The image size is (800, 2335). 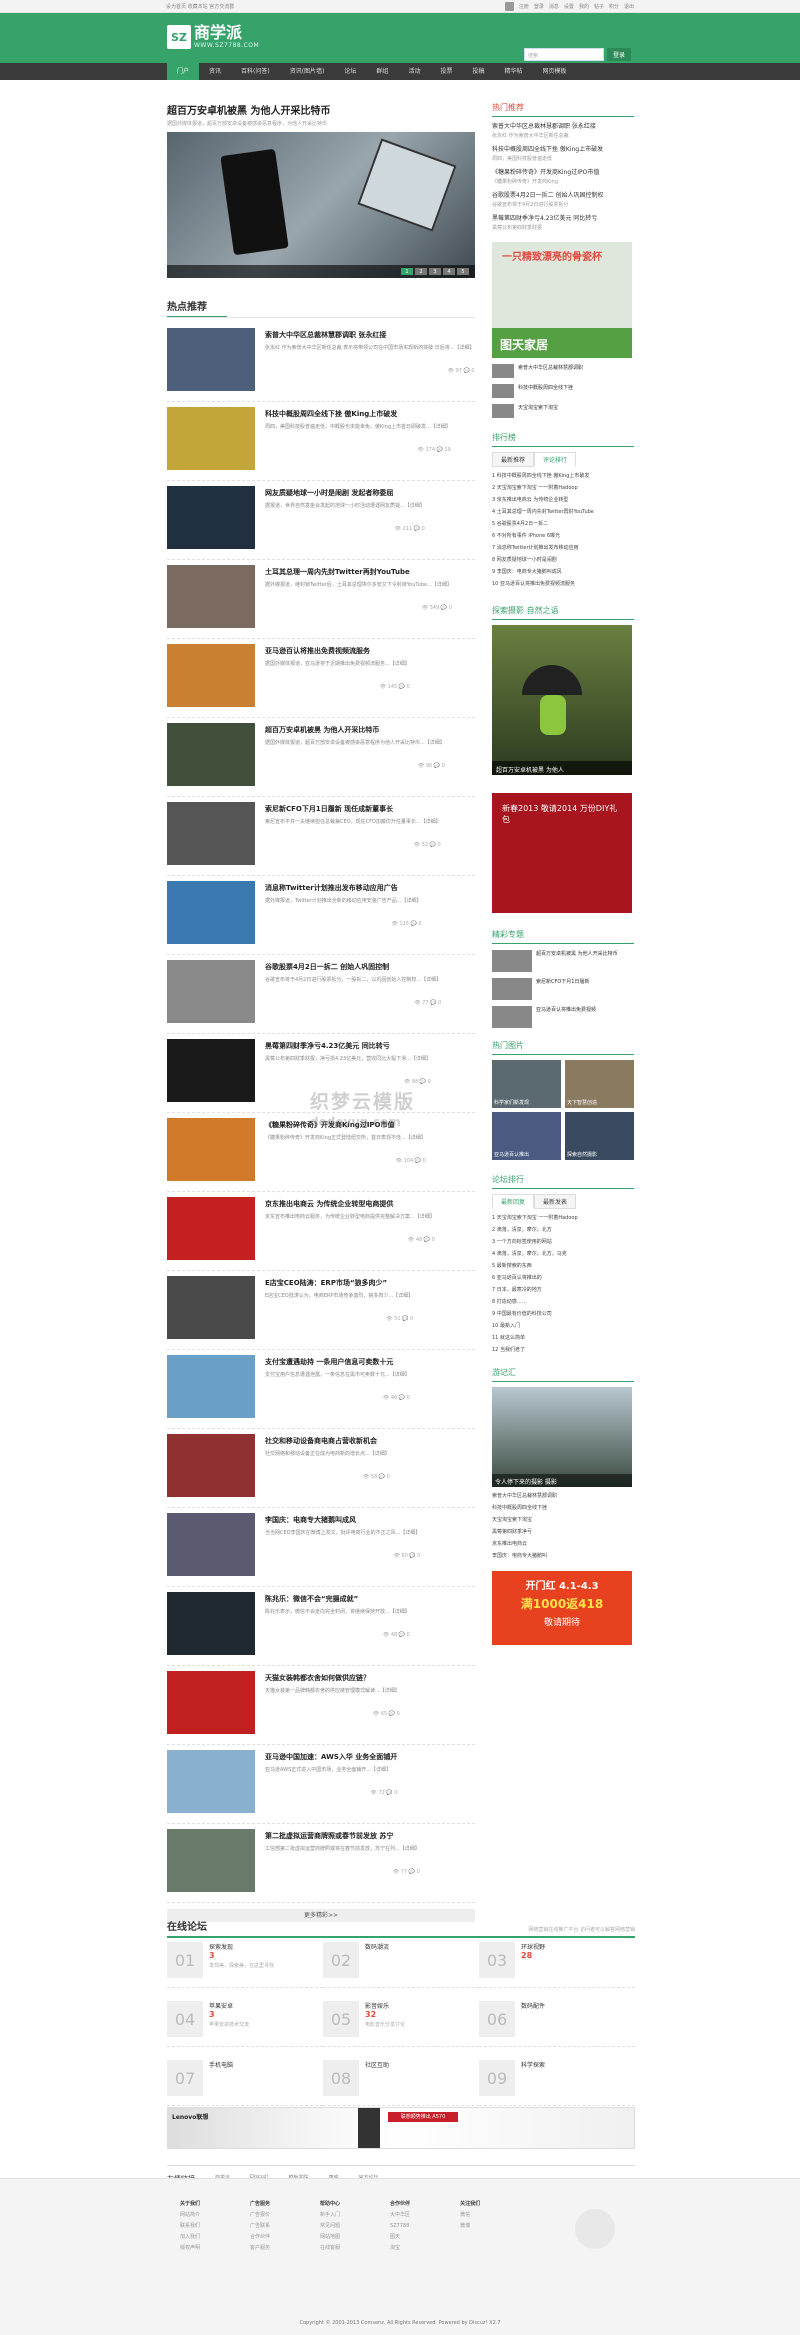 I want to click on forum-cell: 04 苹果安卓 3 苹果安卓技术交流, so click(x=245, y=2024).